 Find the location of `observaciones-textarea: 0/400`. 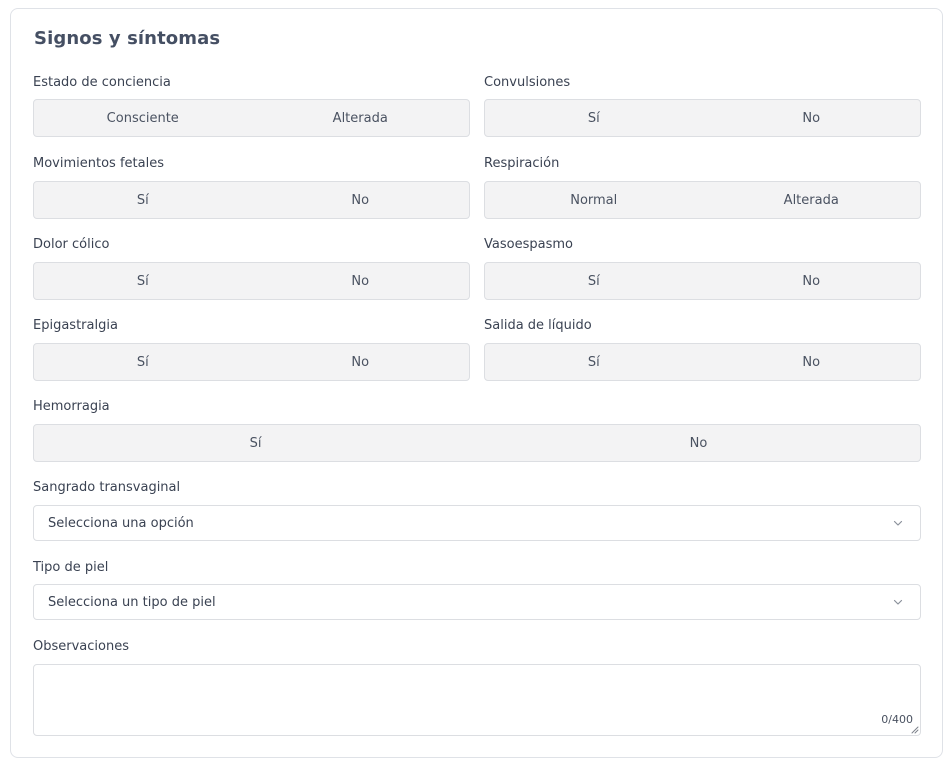

observaciones-textarea: 0/400 is located at coordinates (477, 700).